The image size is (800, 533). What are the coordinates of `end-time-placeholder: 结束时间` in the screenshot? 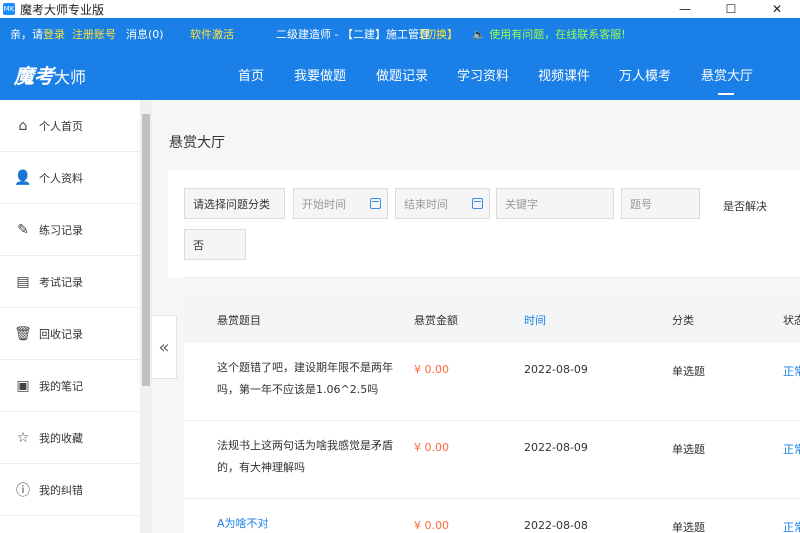 It's located at (426, 204).